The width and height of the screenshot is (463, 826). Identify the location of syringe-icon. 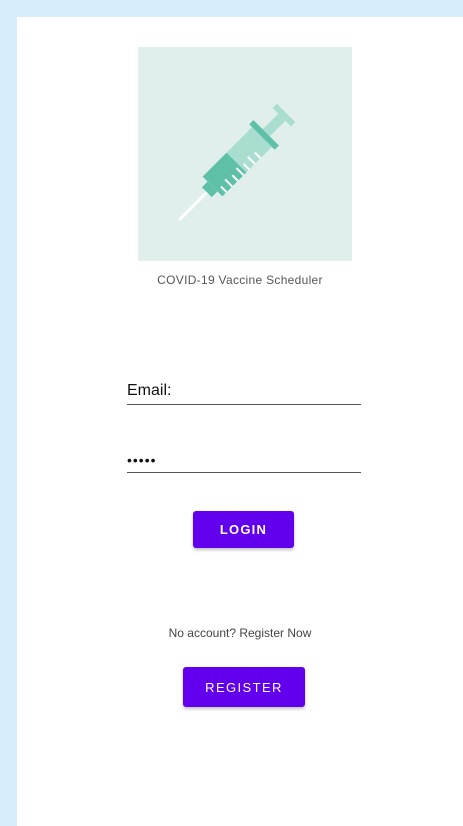
(237, 162).